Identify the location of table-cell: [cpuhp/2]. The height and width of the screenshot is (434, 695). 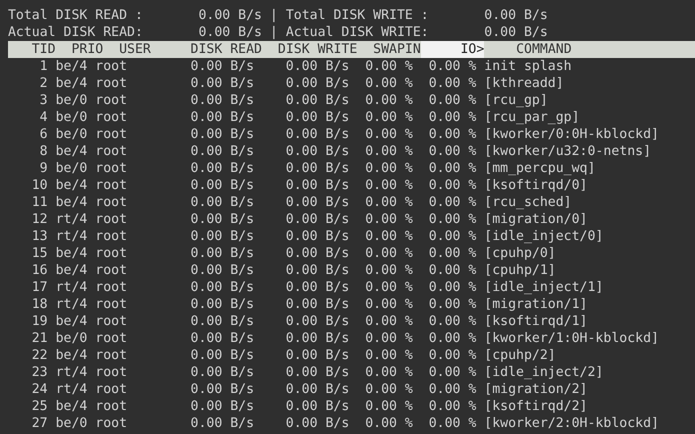
(520, 355).